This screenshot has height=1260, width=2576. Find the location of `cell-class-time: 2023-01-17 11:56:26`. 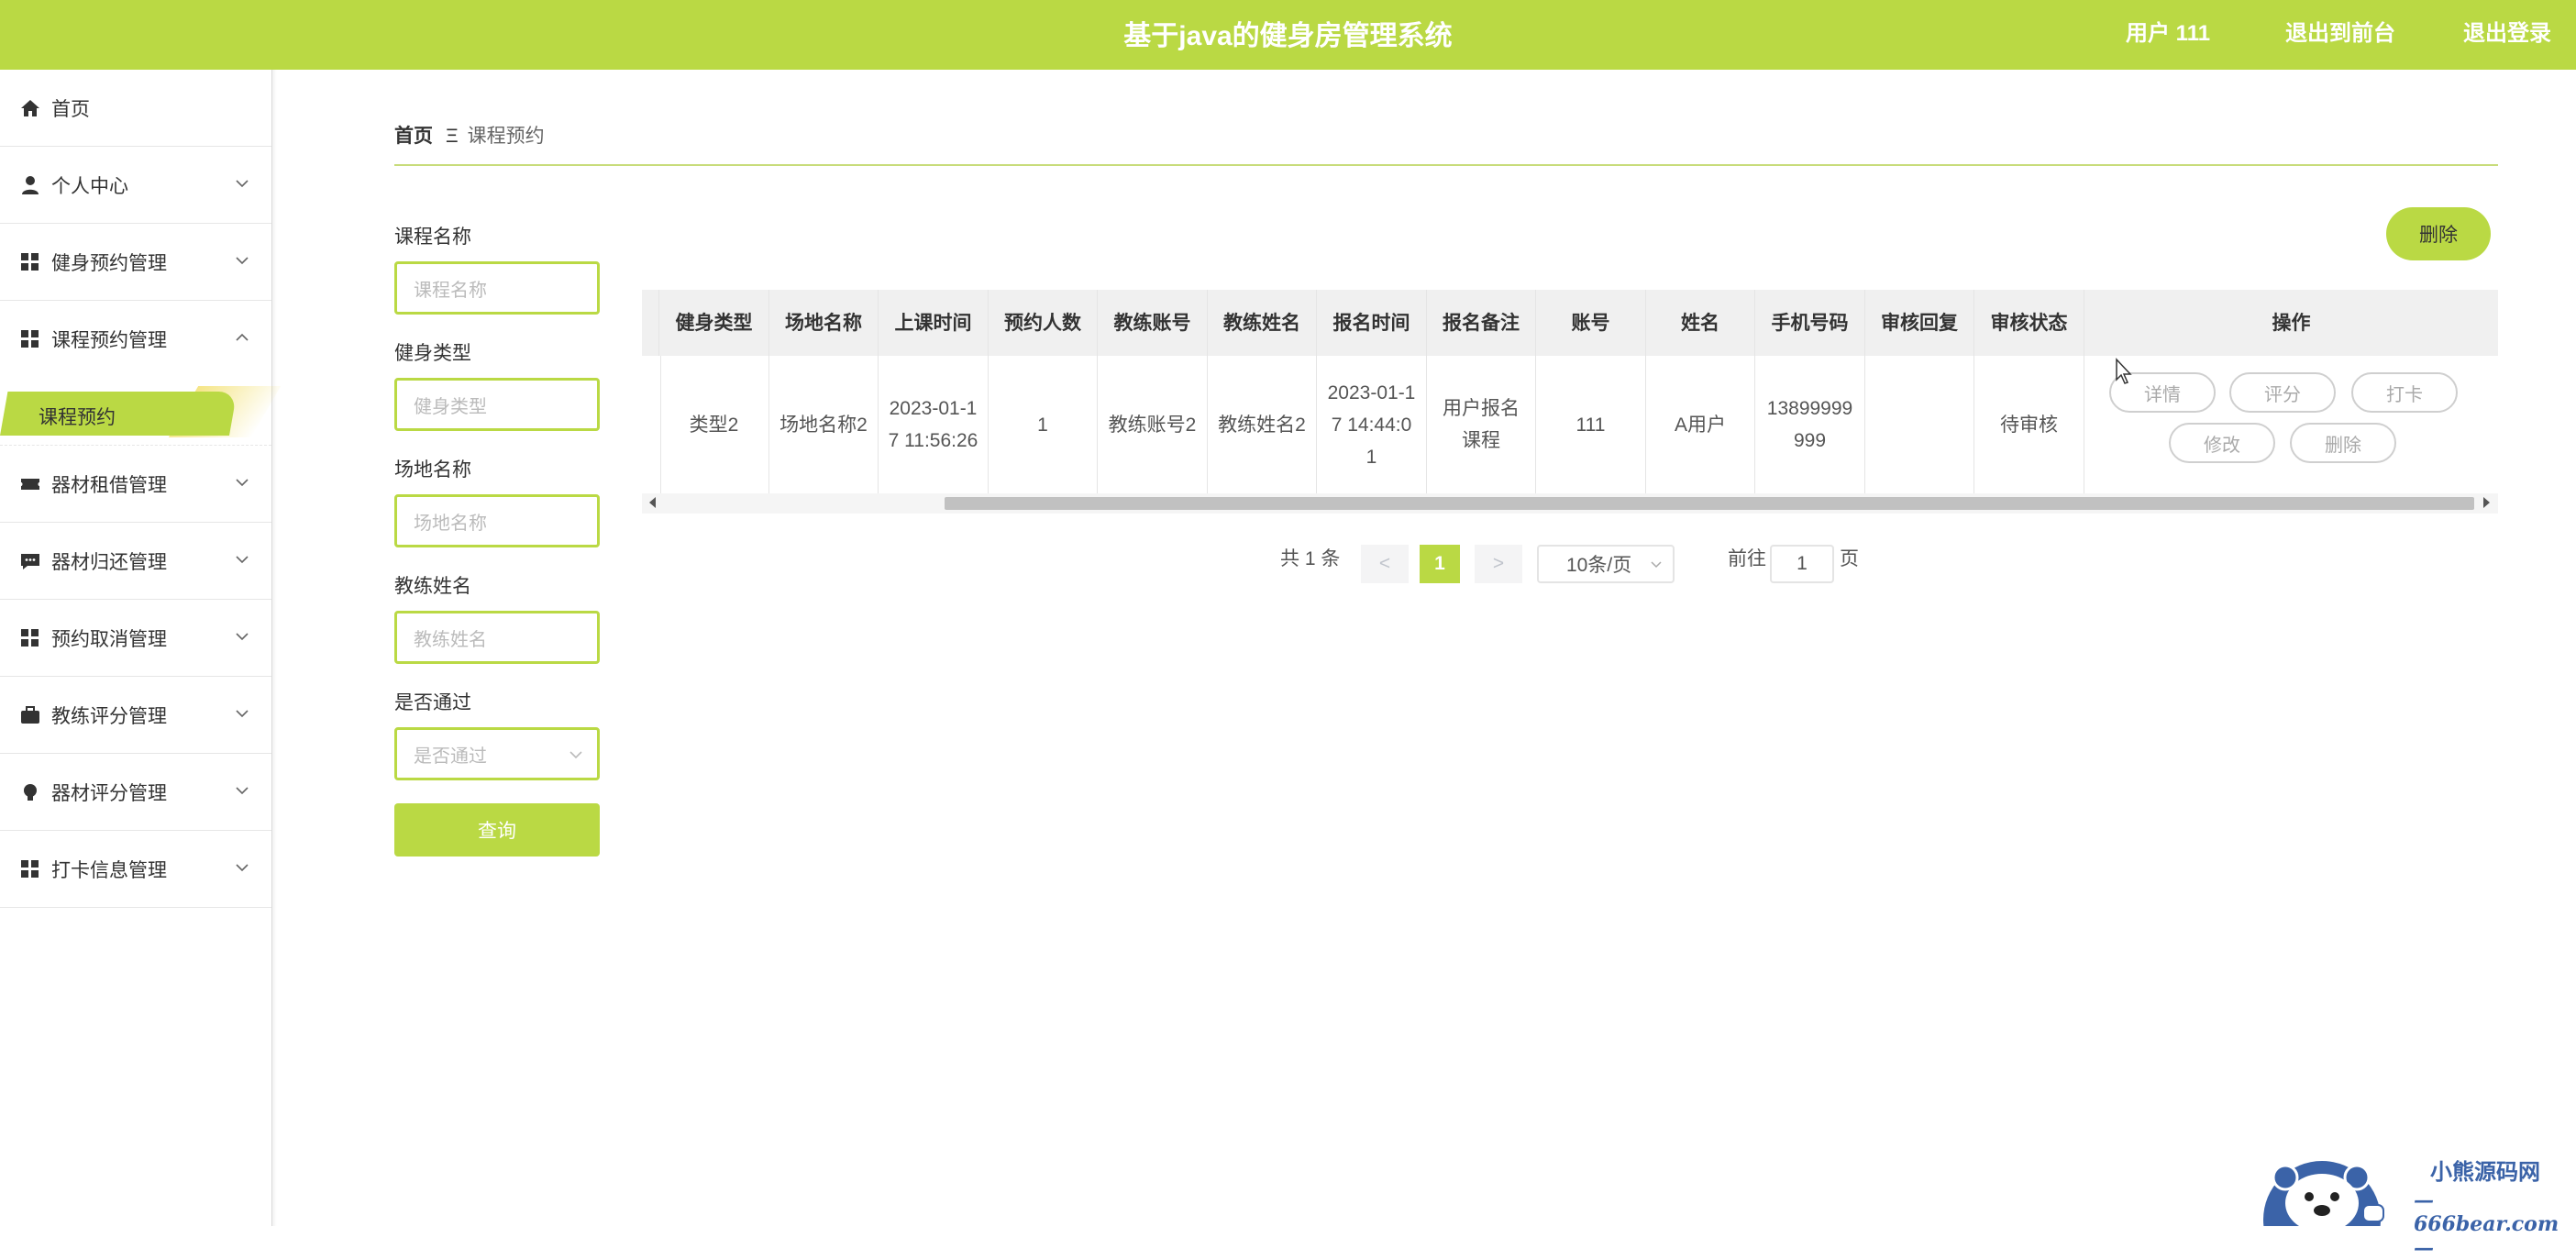

cell-class-time: 2023-01-17 11:56:26 is located at coordinates (934, 424).